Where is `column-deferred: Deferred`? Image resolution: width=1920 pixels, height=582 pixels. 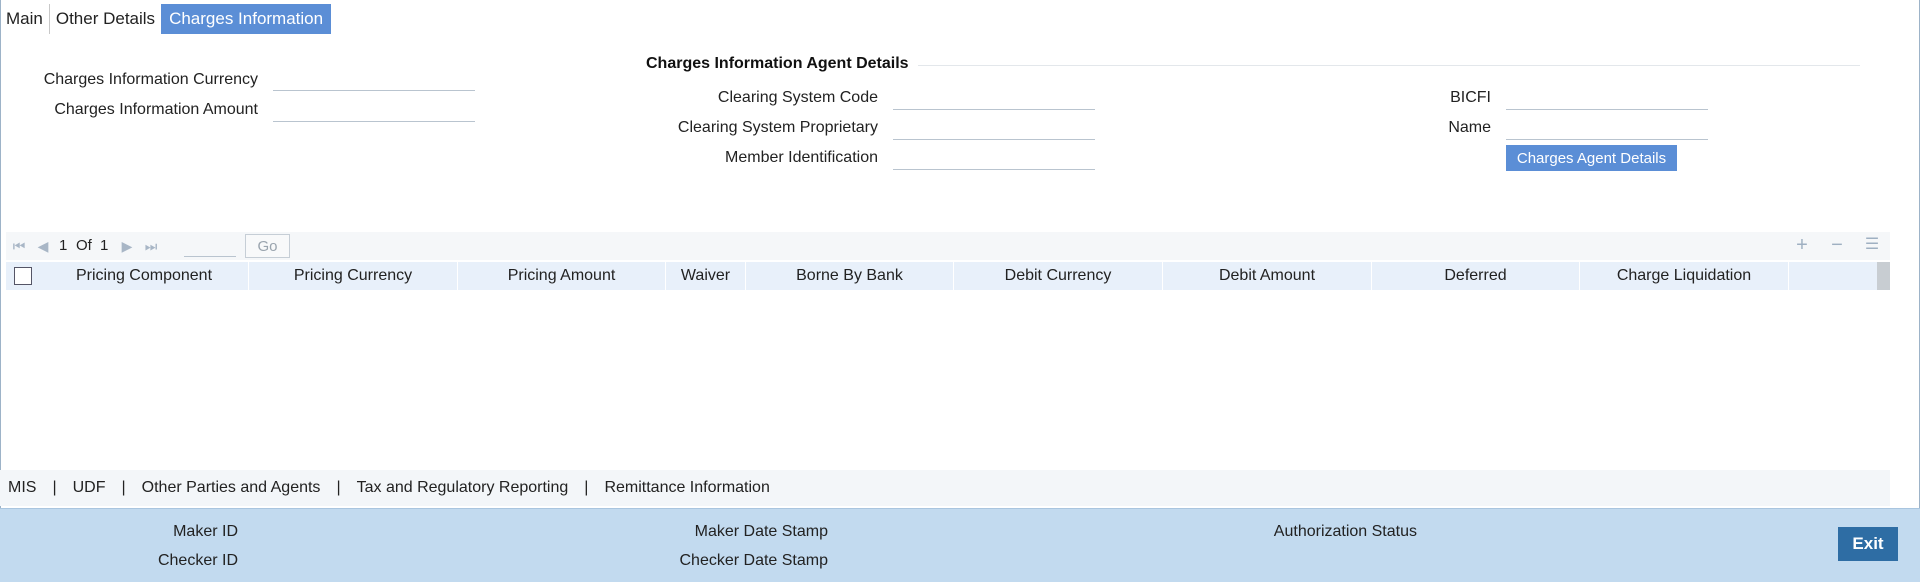
column-deferred: Deferred is located at coordinates (1476, 276).